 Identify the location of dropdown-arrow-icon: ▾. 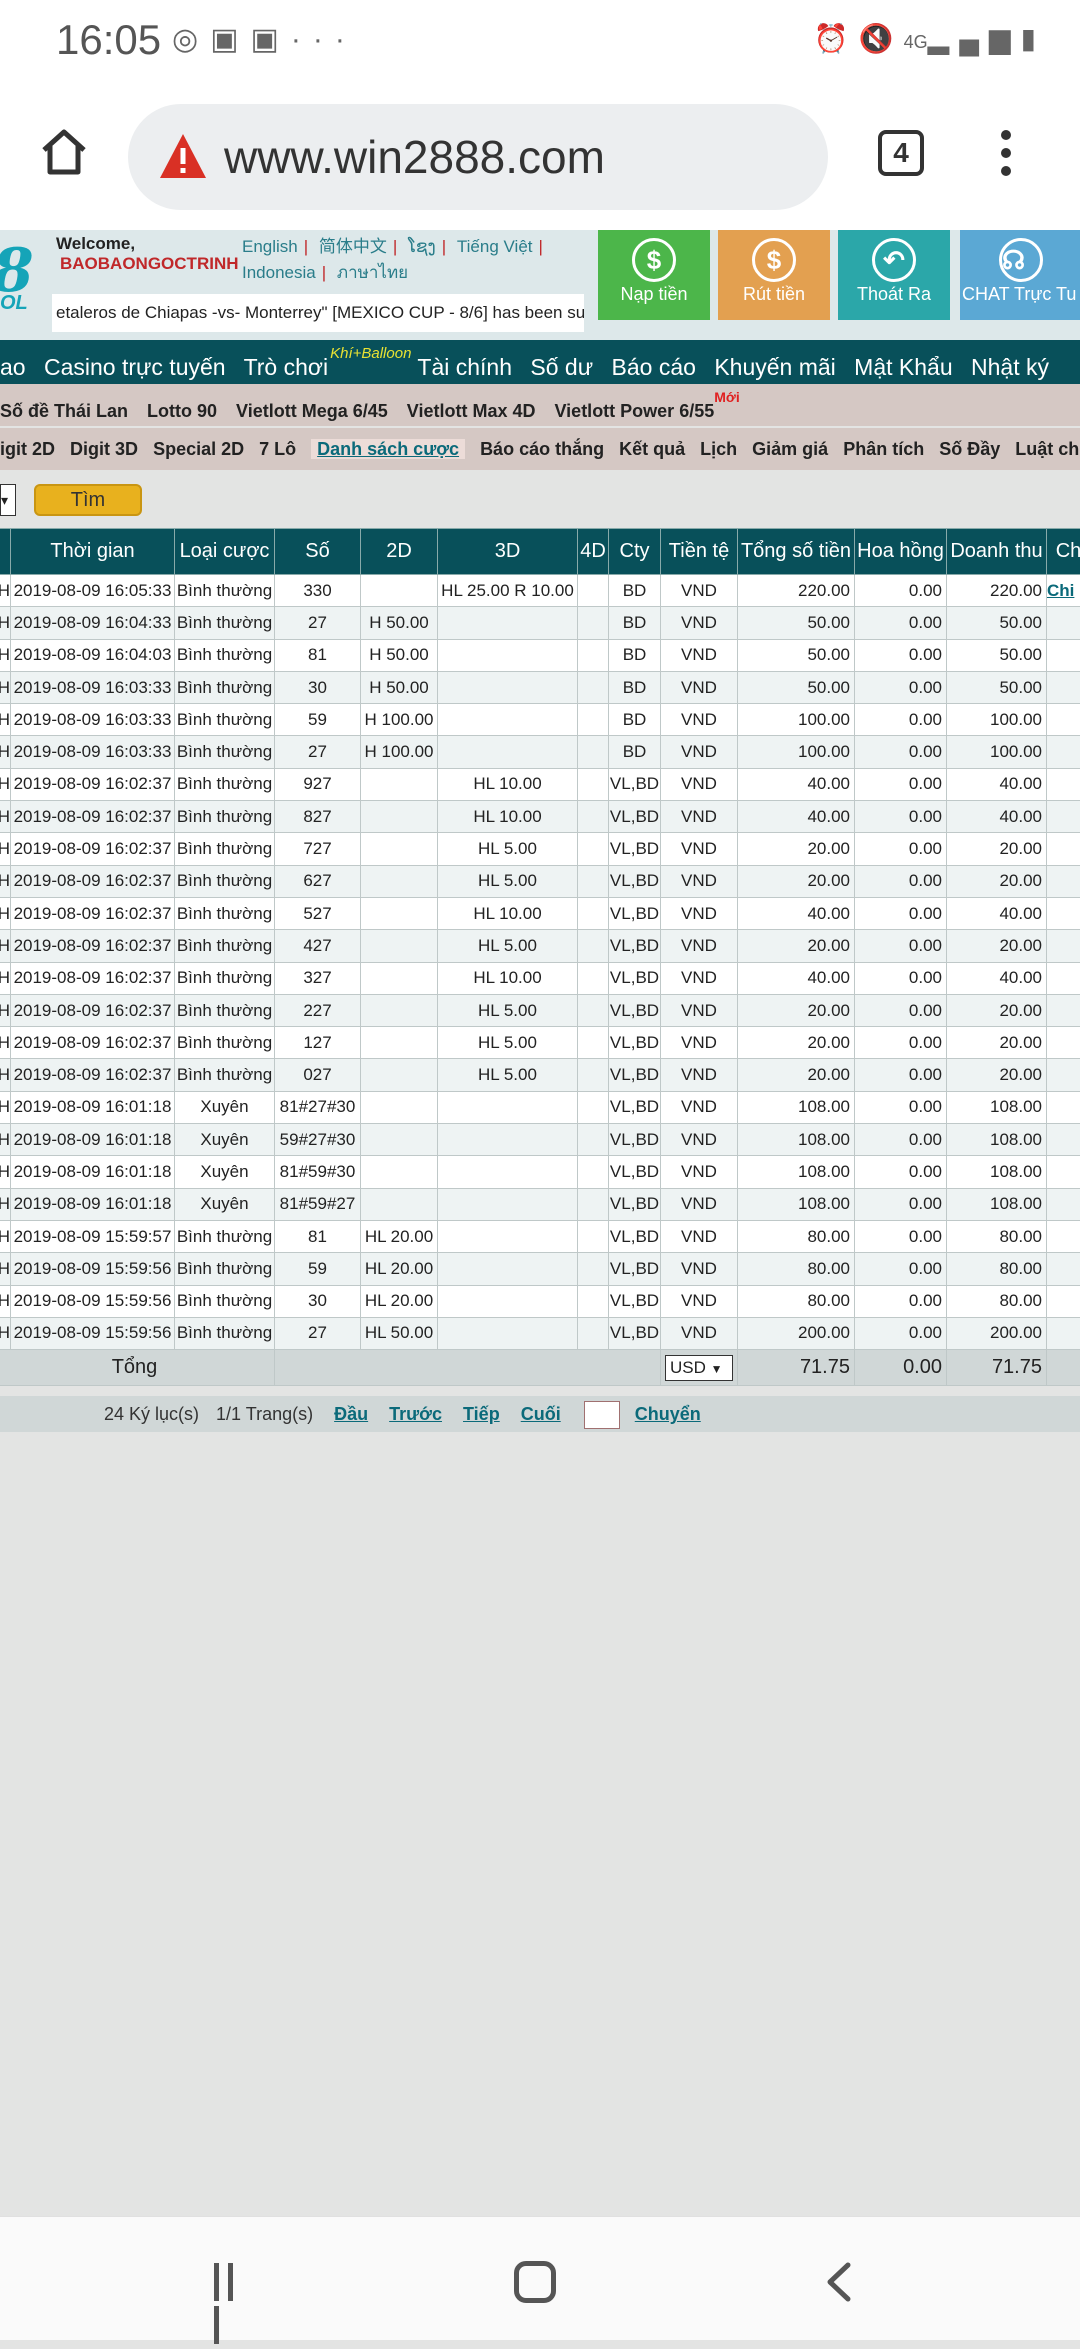
(4, 500).